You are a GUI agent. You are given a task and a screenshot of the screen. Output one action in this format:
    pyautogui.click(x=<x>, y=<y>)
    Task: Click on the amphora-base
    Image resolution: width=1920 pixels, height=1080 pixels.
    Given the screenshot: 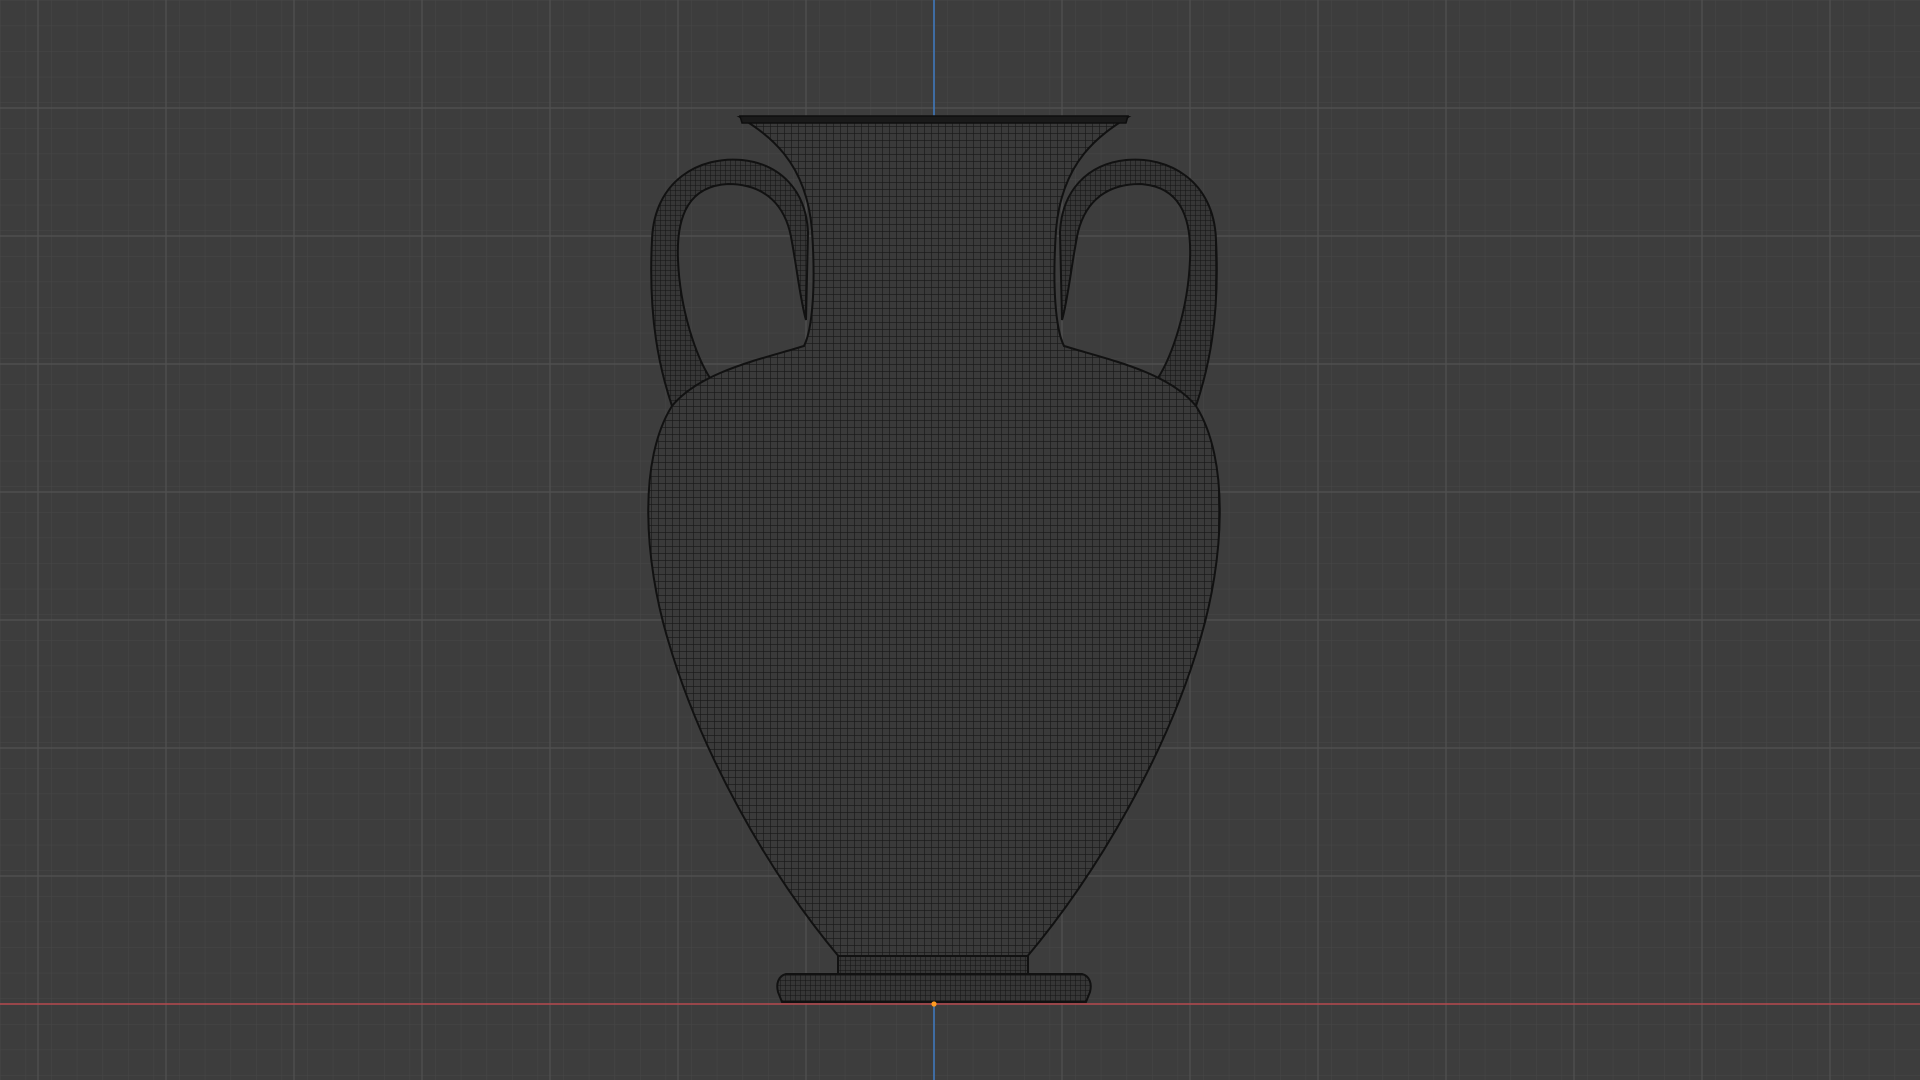 What is the action you would take?
    pyautogui.click(x=934, y=988)
    